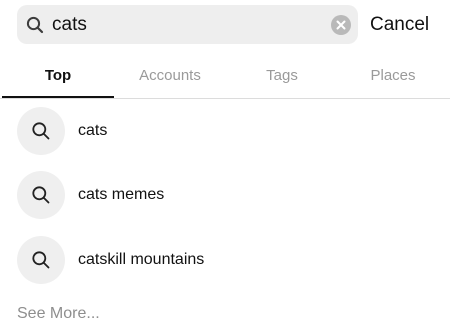 This screenshot has height=326, width=450. Describe the element at coordinates (282, 77) in the screenshot. I see `tab-tags: Tags` at that location.